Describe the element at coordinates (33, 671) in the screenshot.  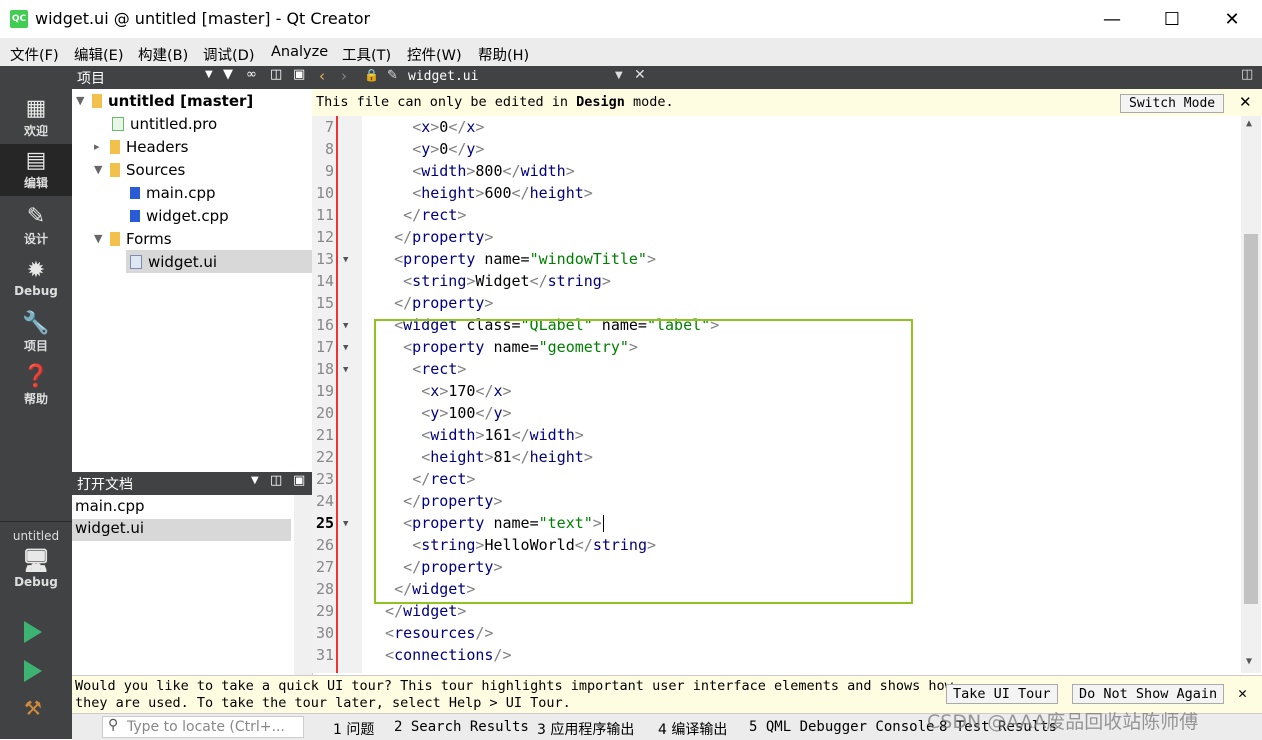
I see `debug-run-icon` at that location.